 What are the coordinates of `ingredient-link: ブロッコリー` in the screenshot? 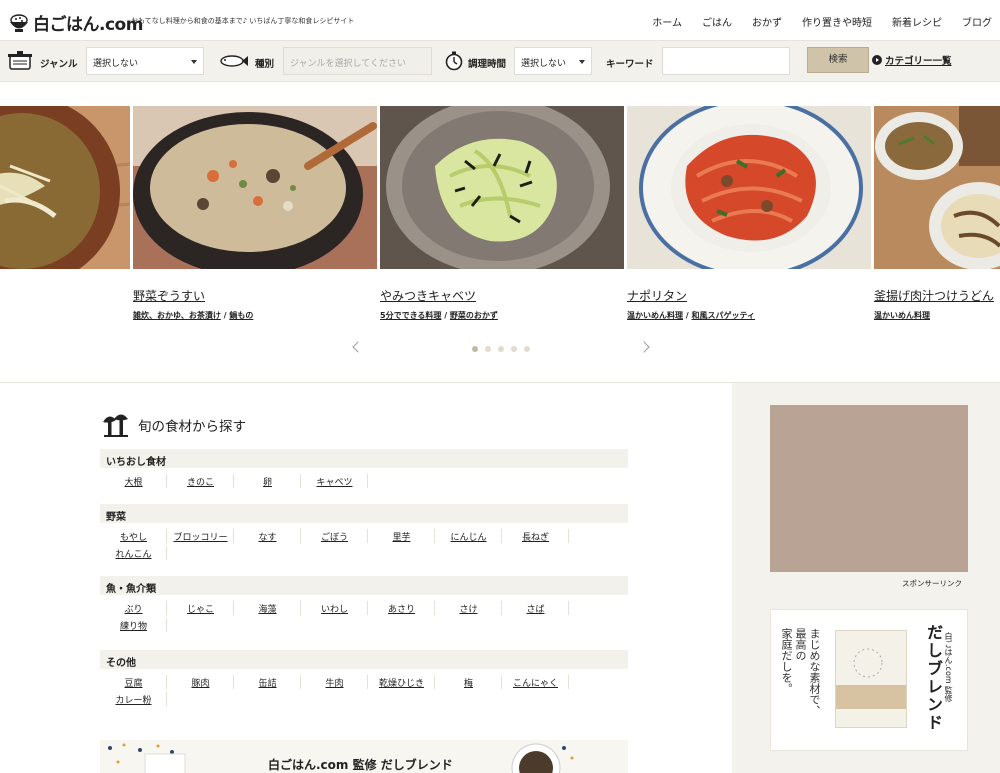 It's located at (200, 536).